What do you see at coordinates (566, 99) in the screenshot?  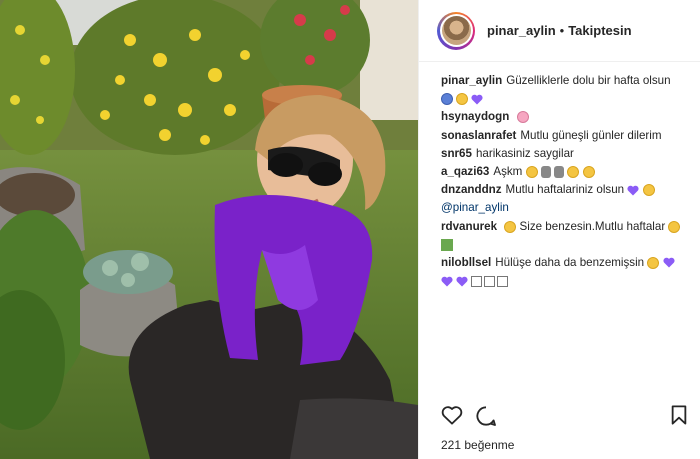 I see `comment-emojis` at bounding box center [566, 99].